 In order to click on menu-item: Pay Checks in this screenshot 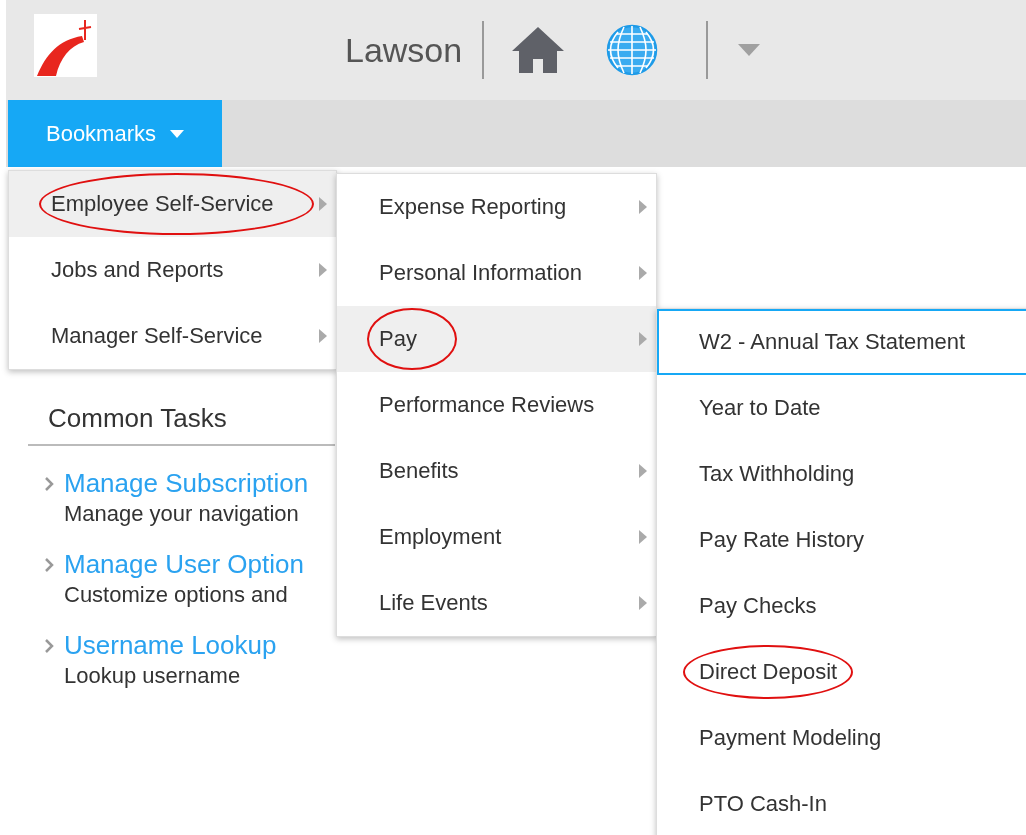, I will do `click(841, 606)`.